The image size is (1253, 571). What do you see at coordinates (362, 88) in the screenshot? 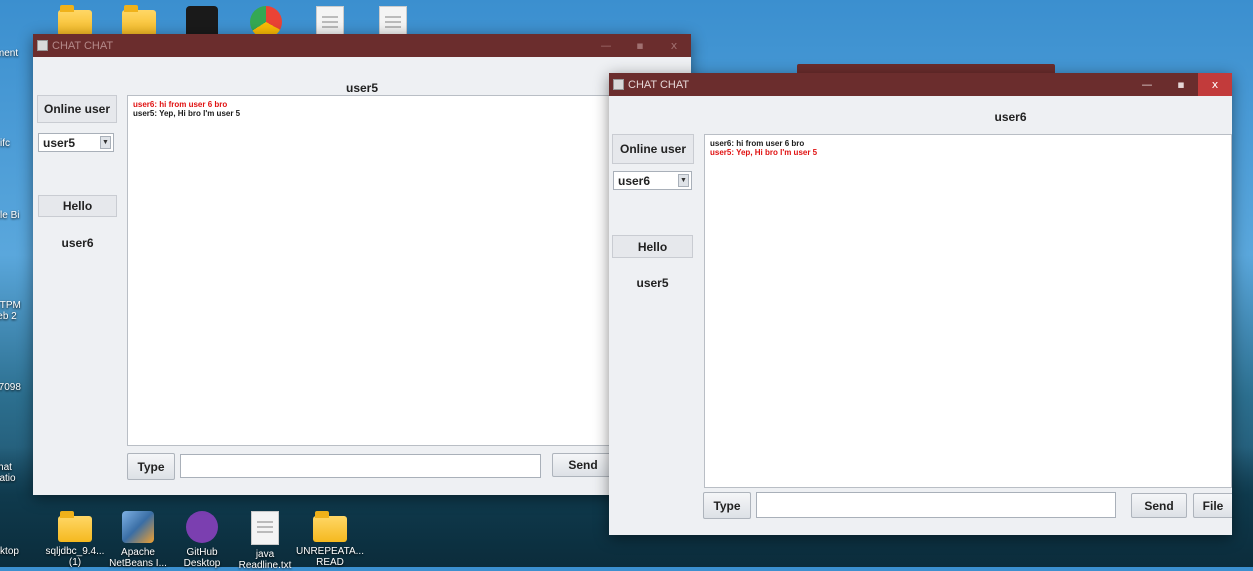
I see `current-user-header: user5` at bounding box center [362, 88].